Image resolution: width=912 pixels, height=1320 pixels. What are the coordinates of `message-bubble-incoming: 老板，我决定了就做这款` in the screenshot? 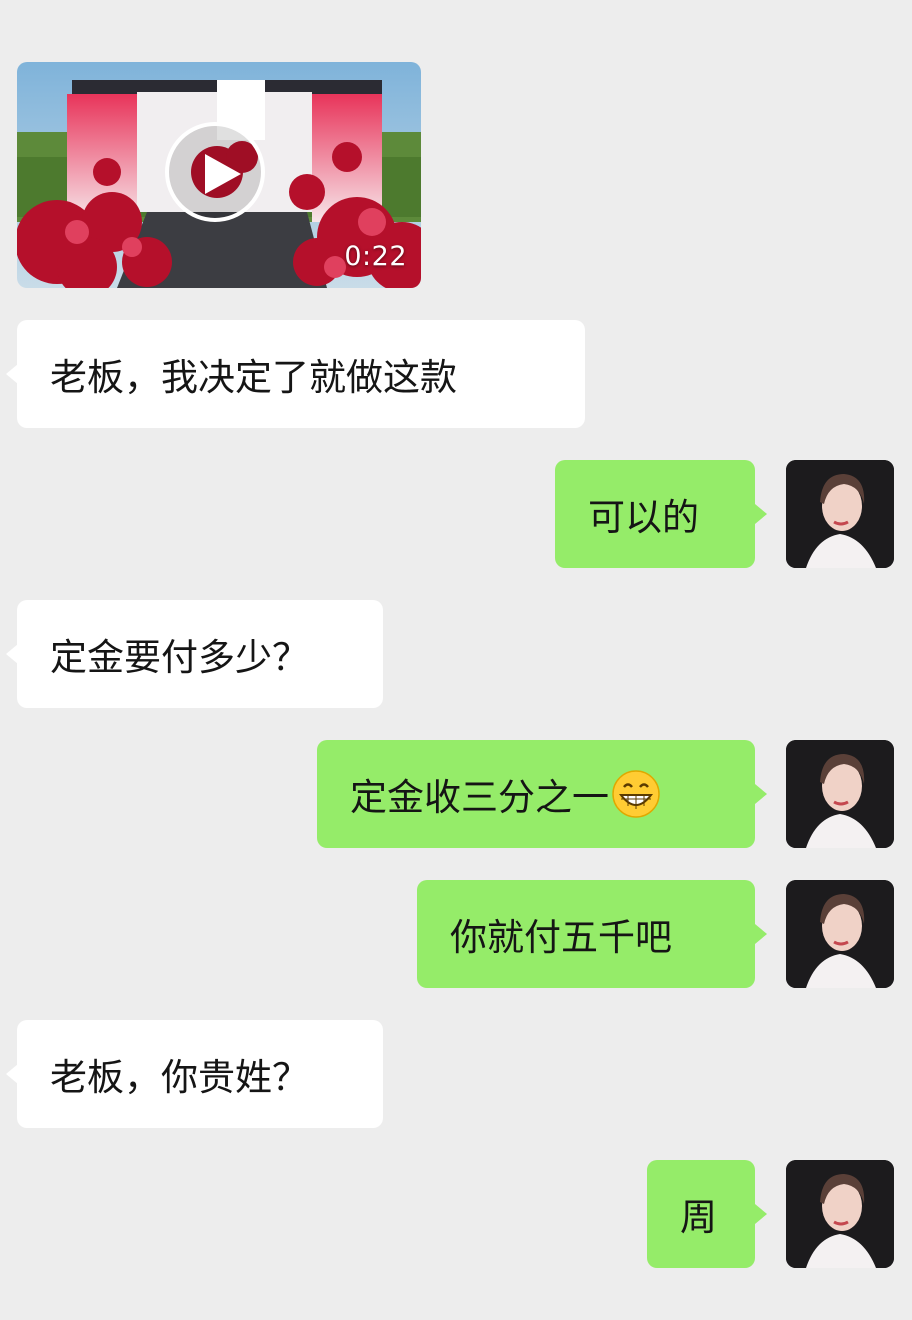 It's located at (295, 374).